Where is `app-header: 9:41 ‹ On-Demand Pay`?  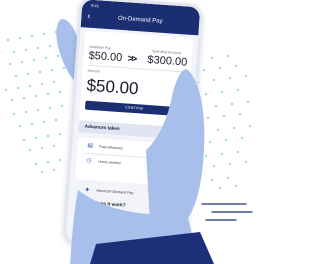 app-header: 9:41 ‹ On-Demand Pay is located at coordinates (140, 18).